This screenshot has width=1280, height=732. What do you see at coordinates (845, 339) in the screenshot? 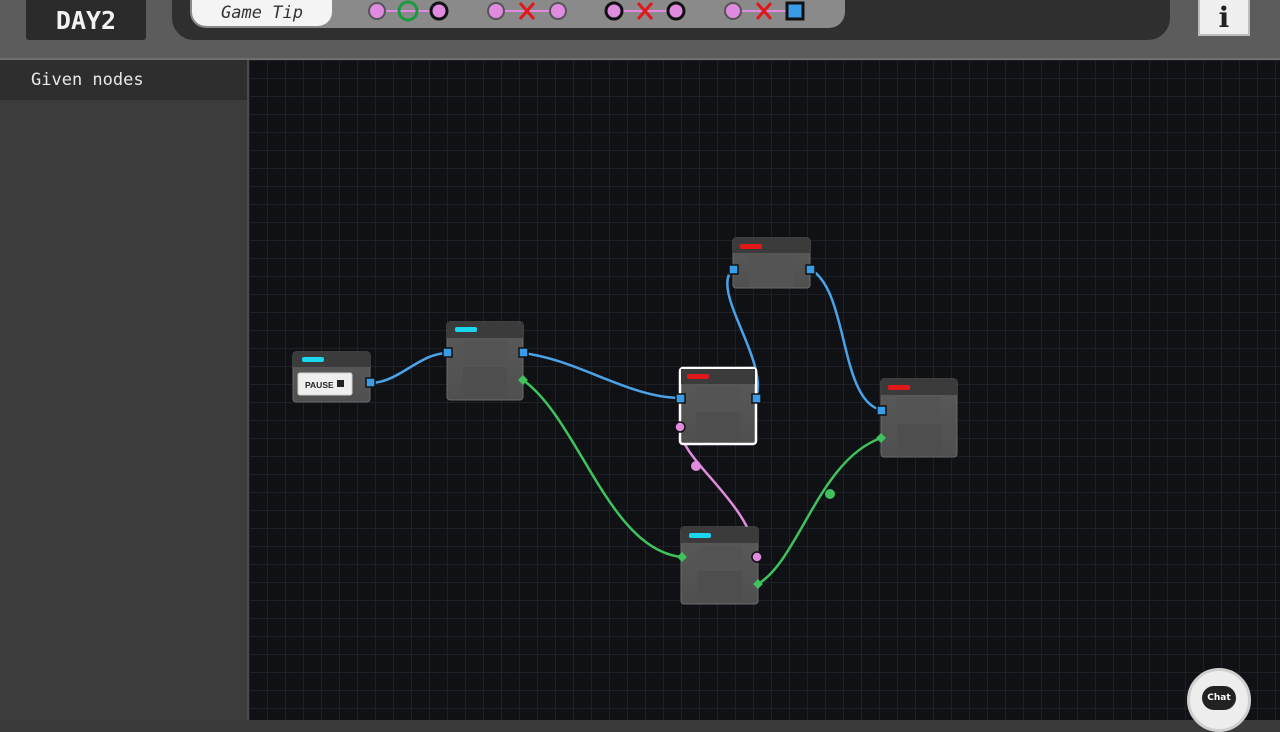
I see `wire-blue-node4-node5` at bounding box center [845, 339].